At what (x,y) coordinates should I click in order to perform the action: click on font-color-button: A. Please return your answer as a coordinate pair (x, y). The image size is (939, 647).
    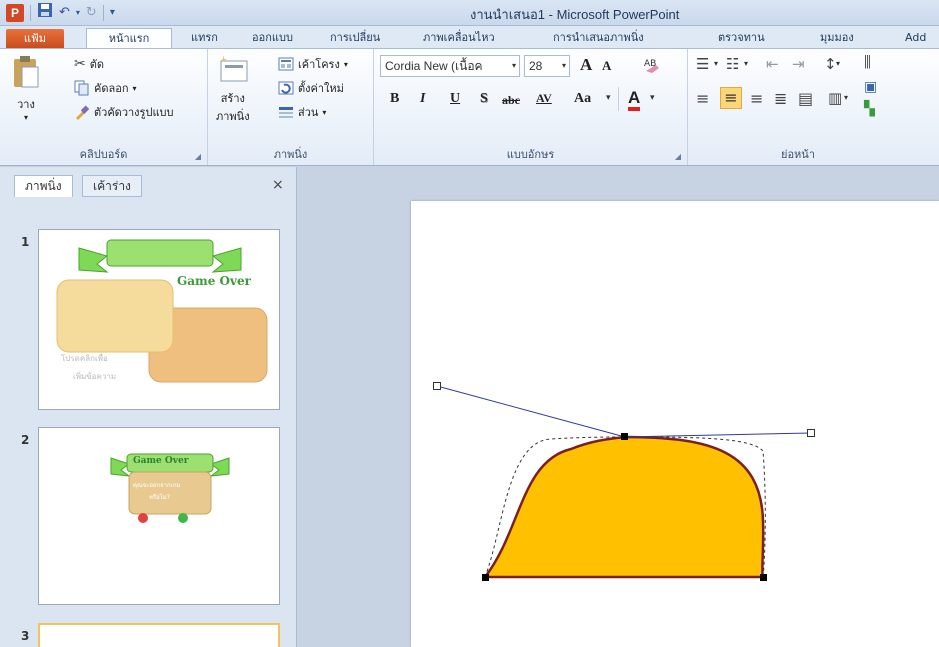
    Looking at the image, I should click on (634, 100).